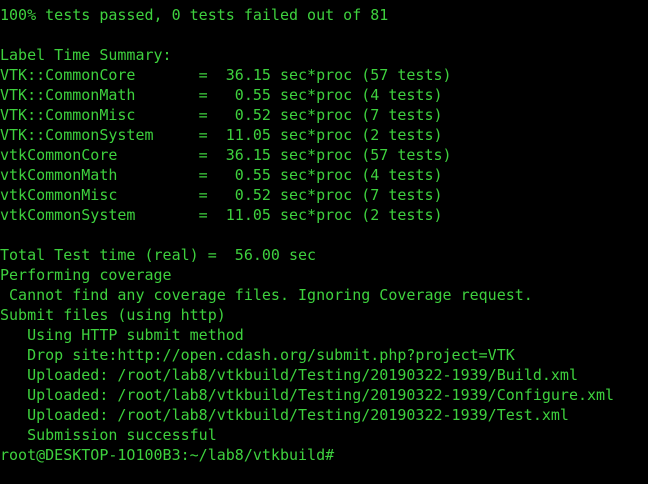 Image resolution: width=648 pixels, height=484 pixels. I want to click on command-prompt-line: root@DESKTOP-1O100B3:~/lab8/vtkbuild#, so click(324, 455).